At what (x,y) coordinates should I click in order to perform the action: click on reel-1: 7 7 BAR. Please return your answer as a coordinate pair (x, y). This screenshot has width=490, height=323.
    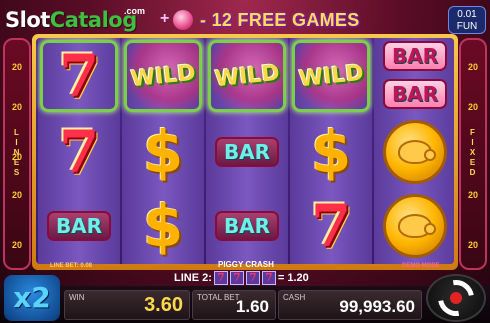
    Looking at the image, I should click on (79, 151).